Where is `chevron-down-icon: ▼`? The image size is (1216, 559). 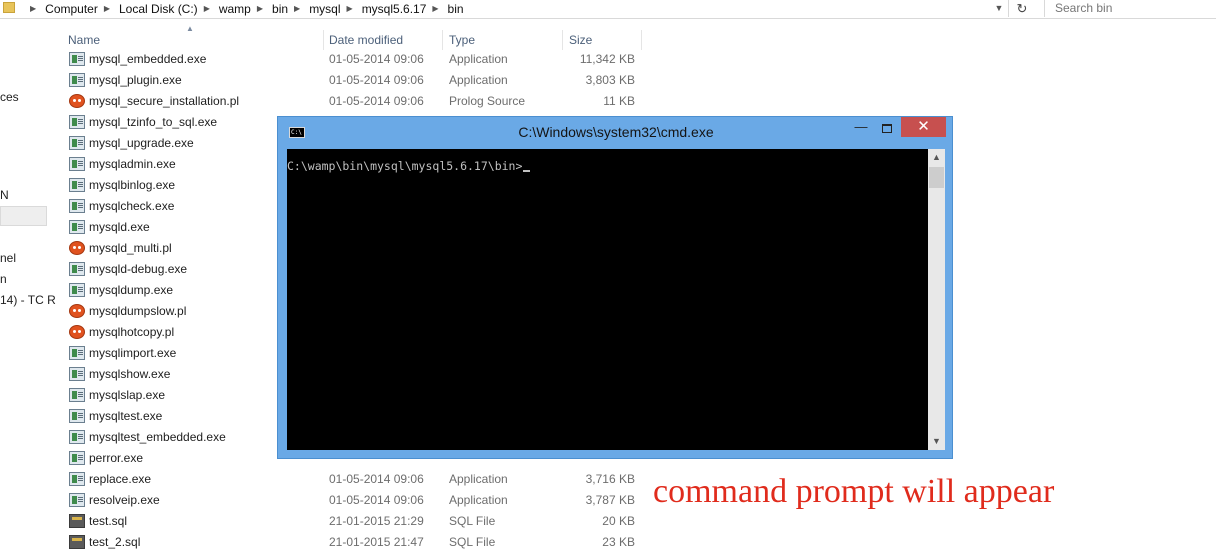 chevron-down-icon: ▼ is located at coordinates (999, 8).